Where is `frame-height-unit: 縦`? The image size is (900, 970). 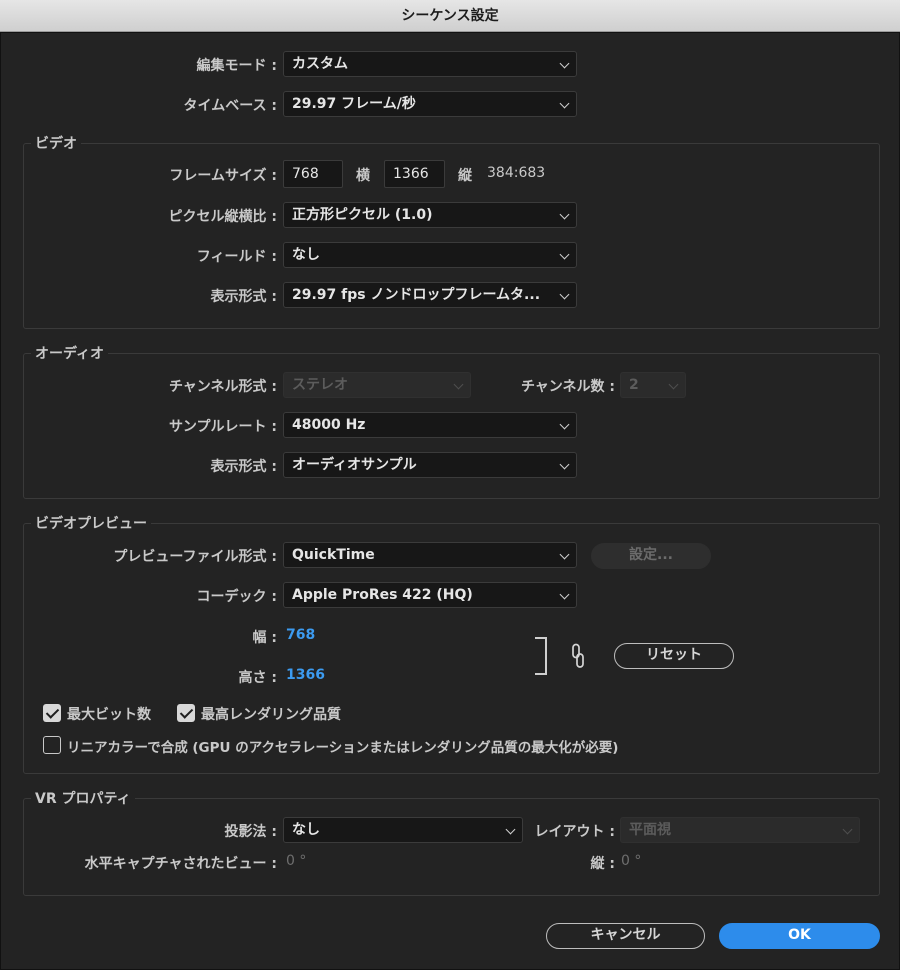 frame-height-unit: 縦 is located at coordinates (465, 176).